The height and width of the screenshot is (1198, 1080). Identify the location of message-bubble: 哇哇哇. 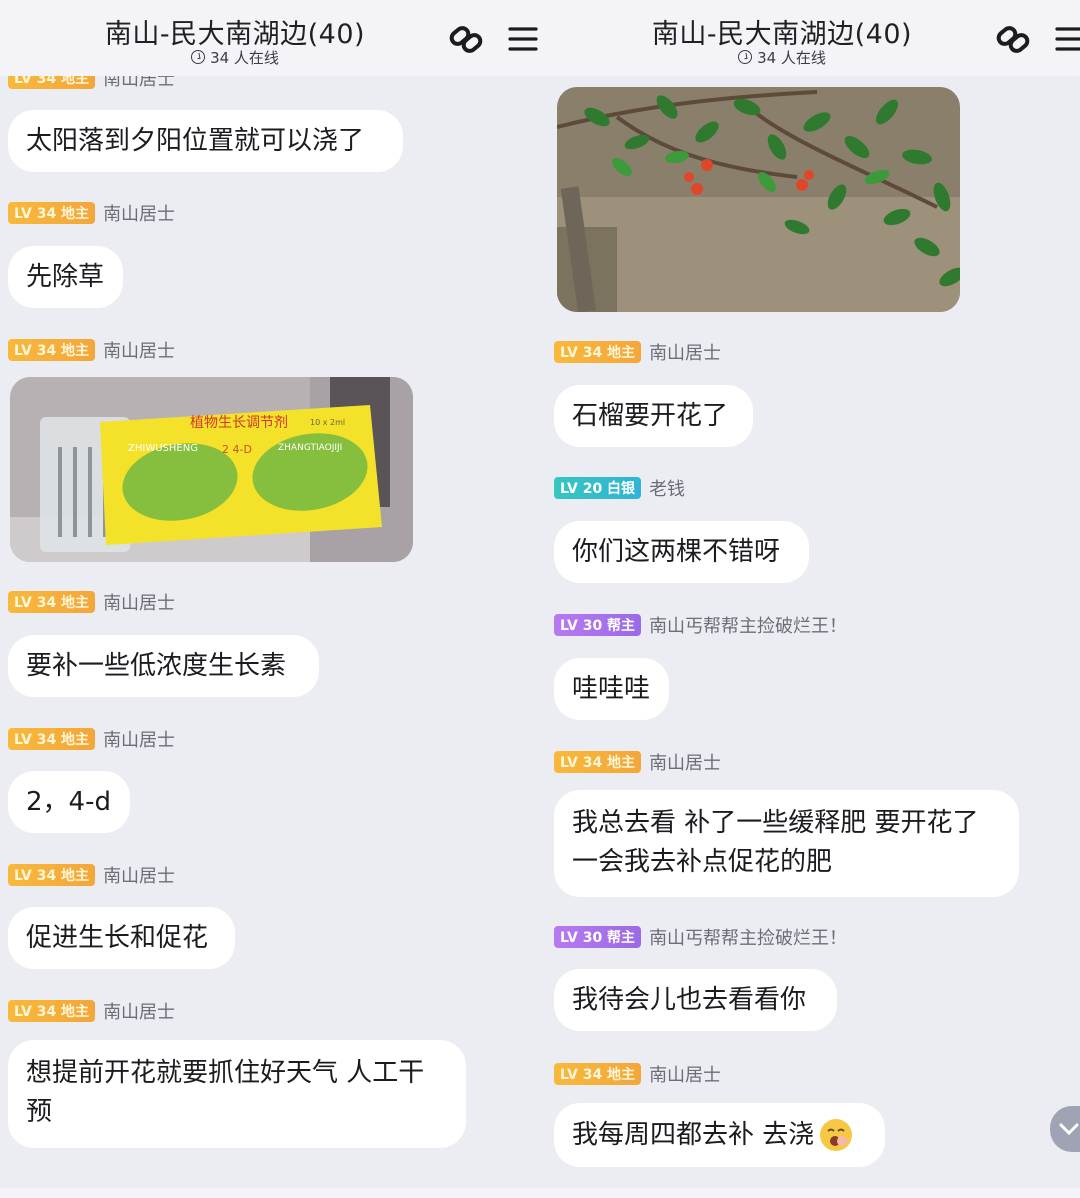
(611, 689).